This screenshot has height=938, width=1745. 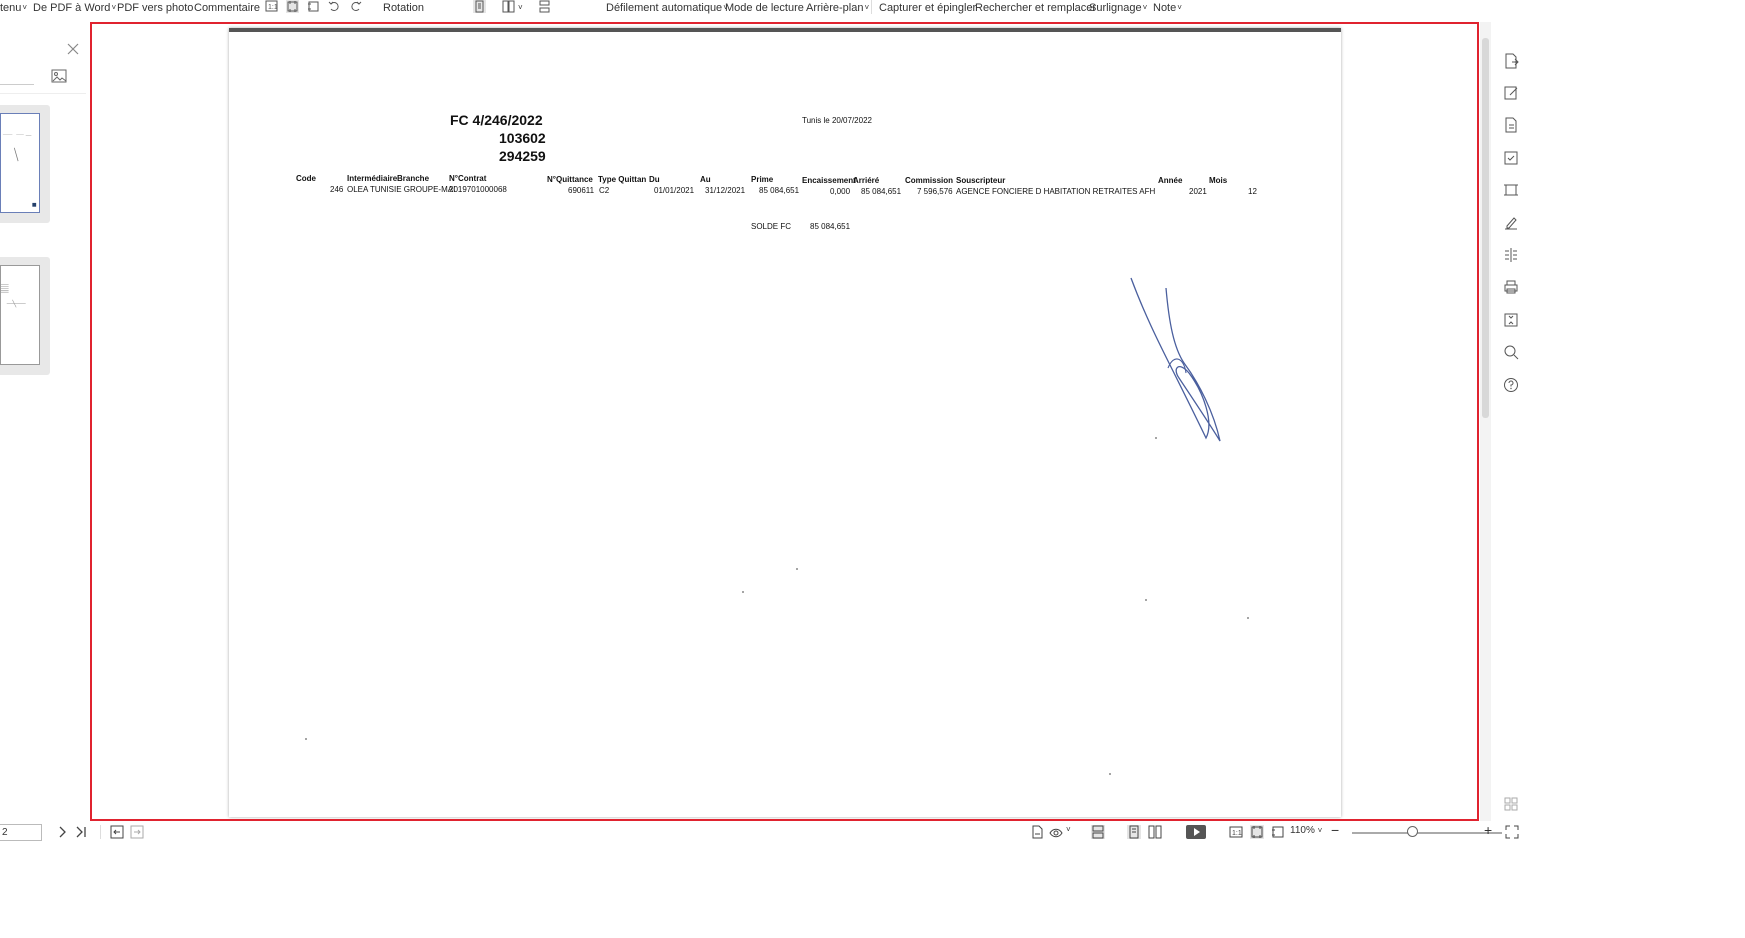 I want to click on save-page-icon, so click(x=1037, y=832).